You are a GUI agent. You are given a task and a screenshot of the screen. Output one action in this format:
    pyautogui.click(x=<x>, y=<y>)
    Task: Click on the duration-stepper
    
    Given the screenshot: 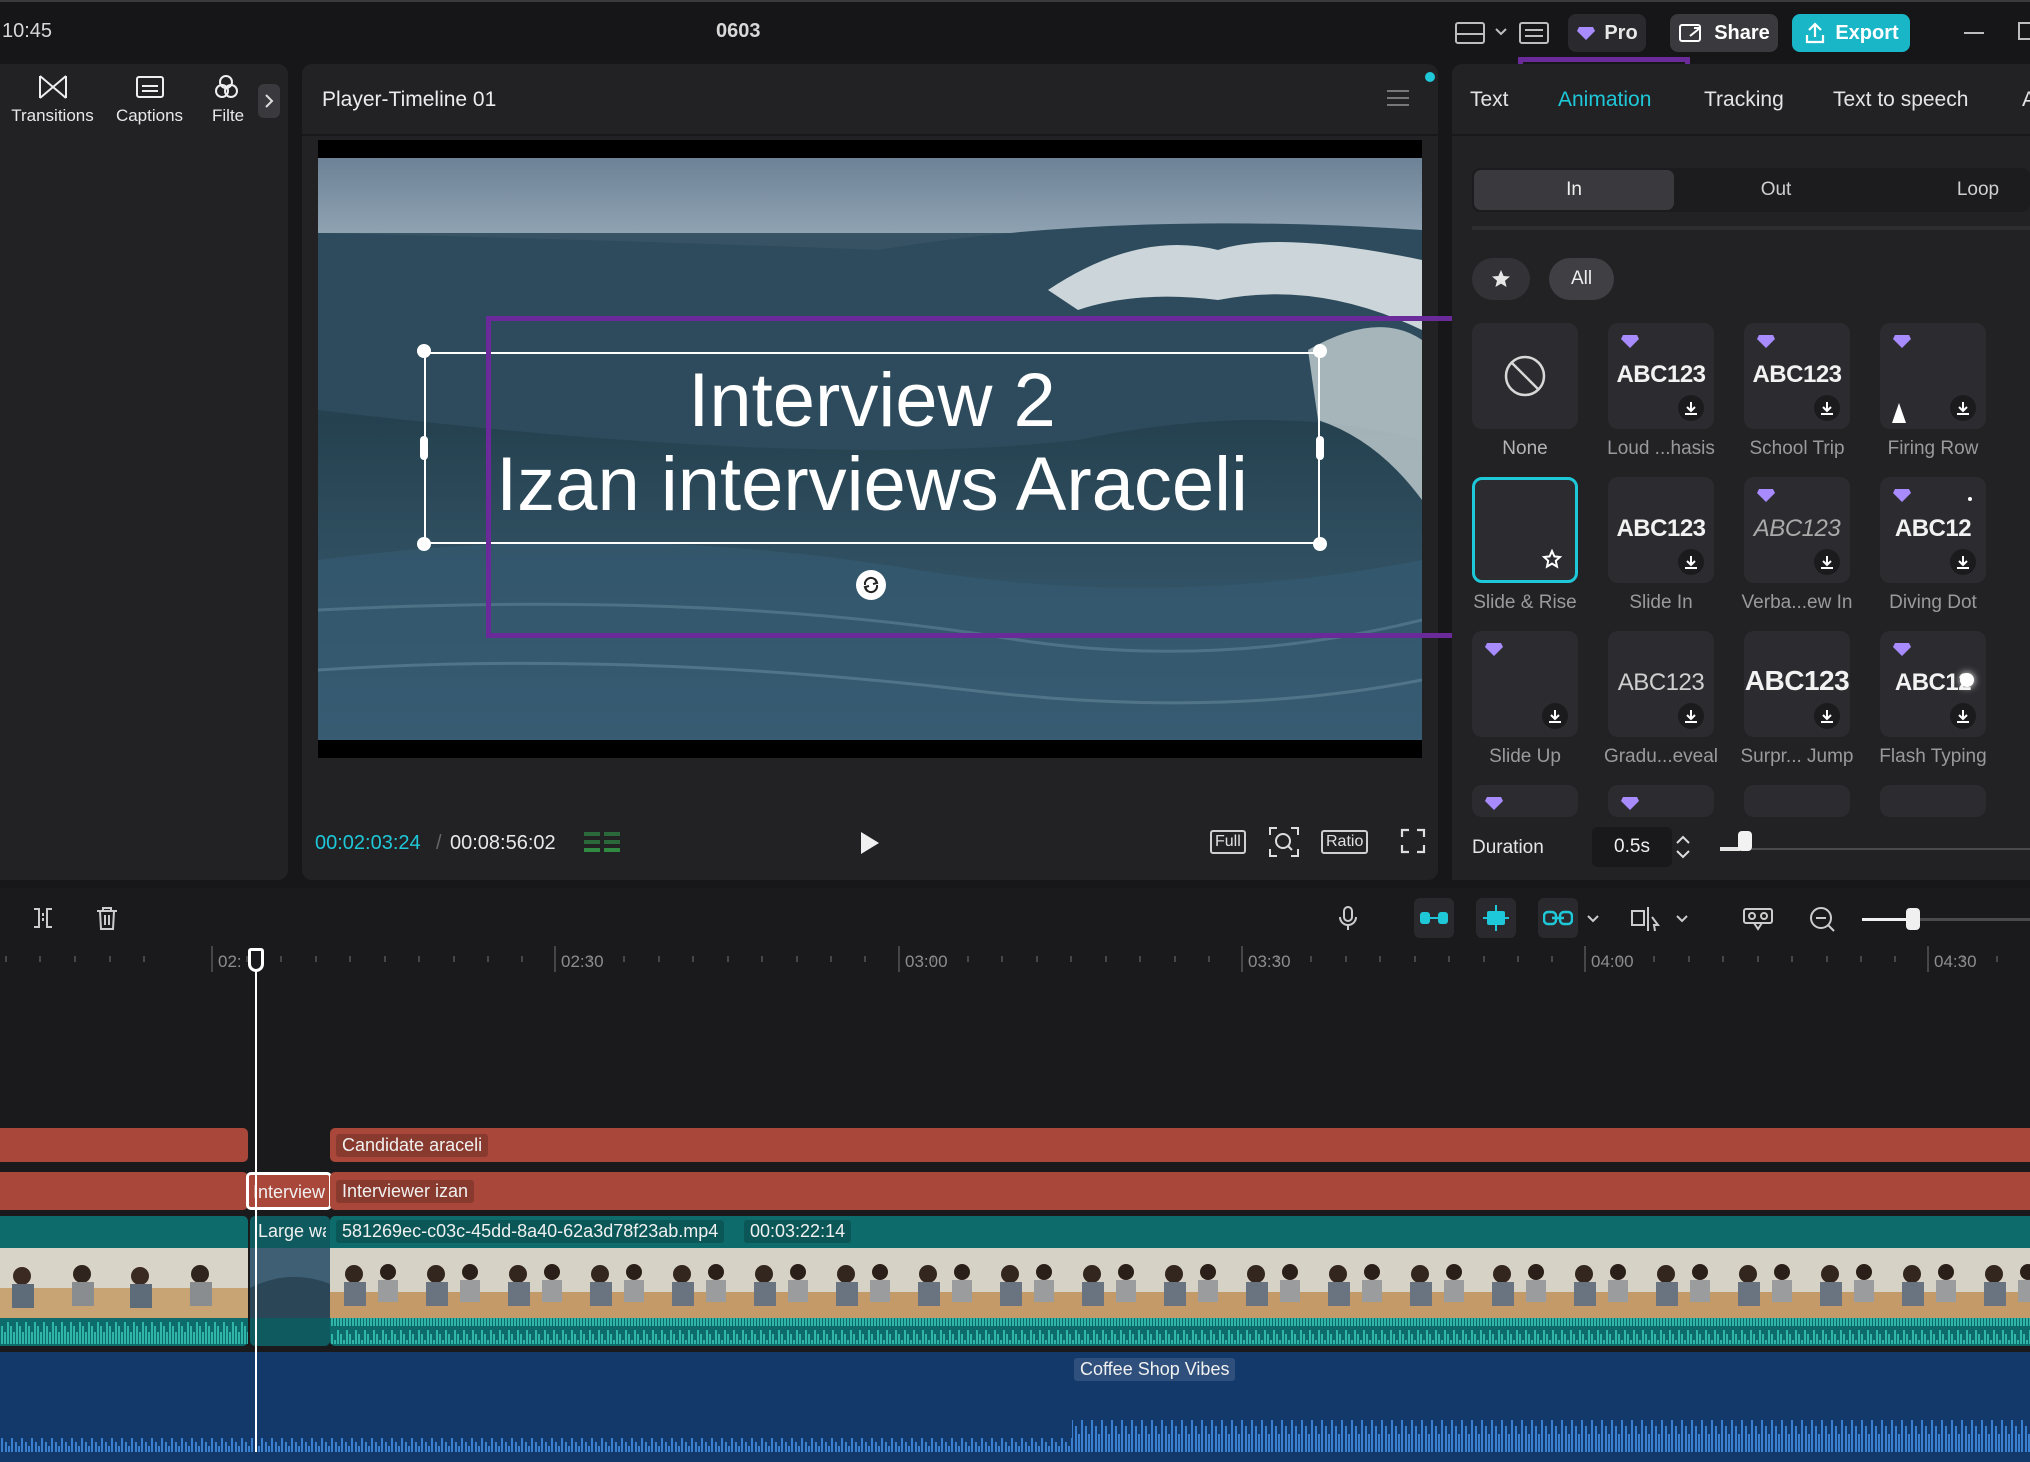 What is the action you would take?
    pyautogui.click(x=1683, y=849)
    